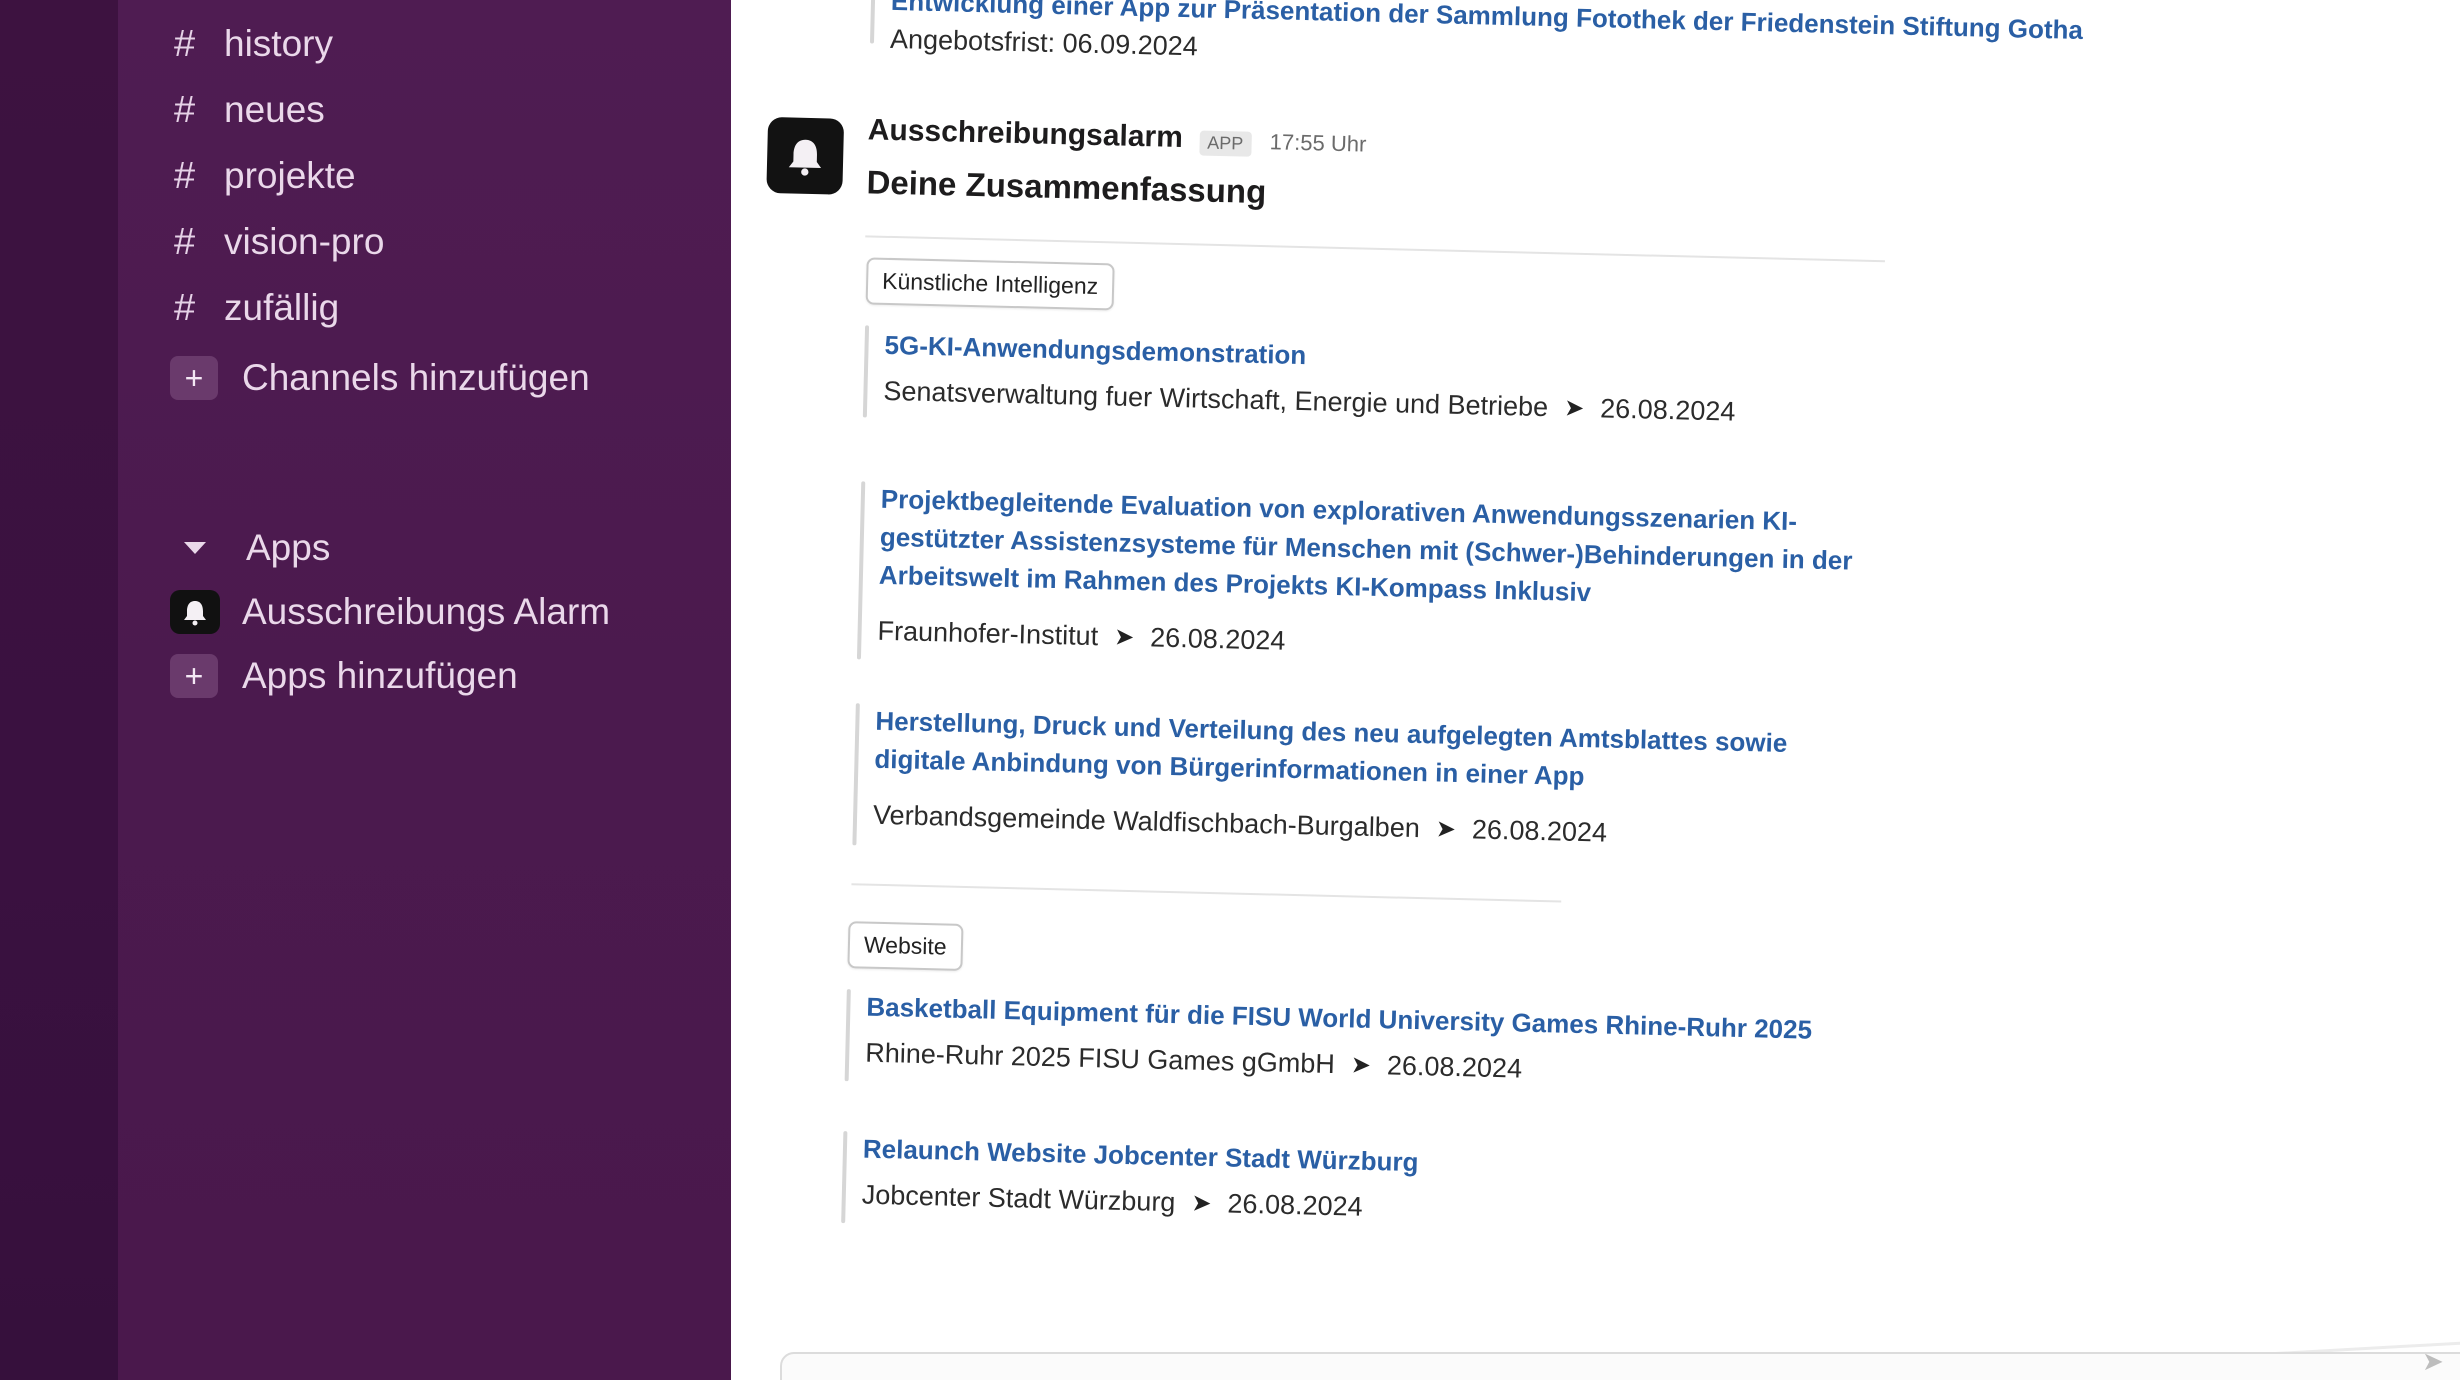  I want to click on apps-header: Apps, so click(288, 547).